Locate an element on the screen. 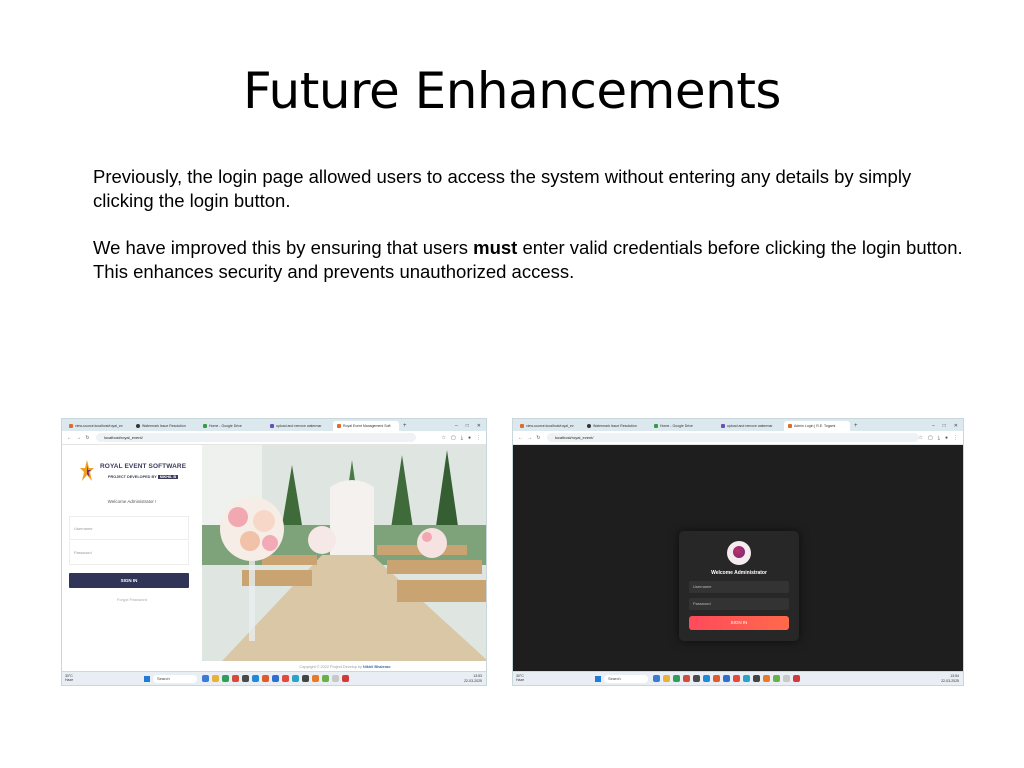  system-clock: 13:54 22-03-2025 is located at coordinates (950, 678).